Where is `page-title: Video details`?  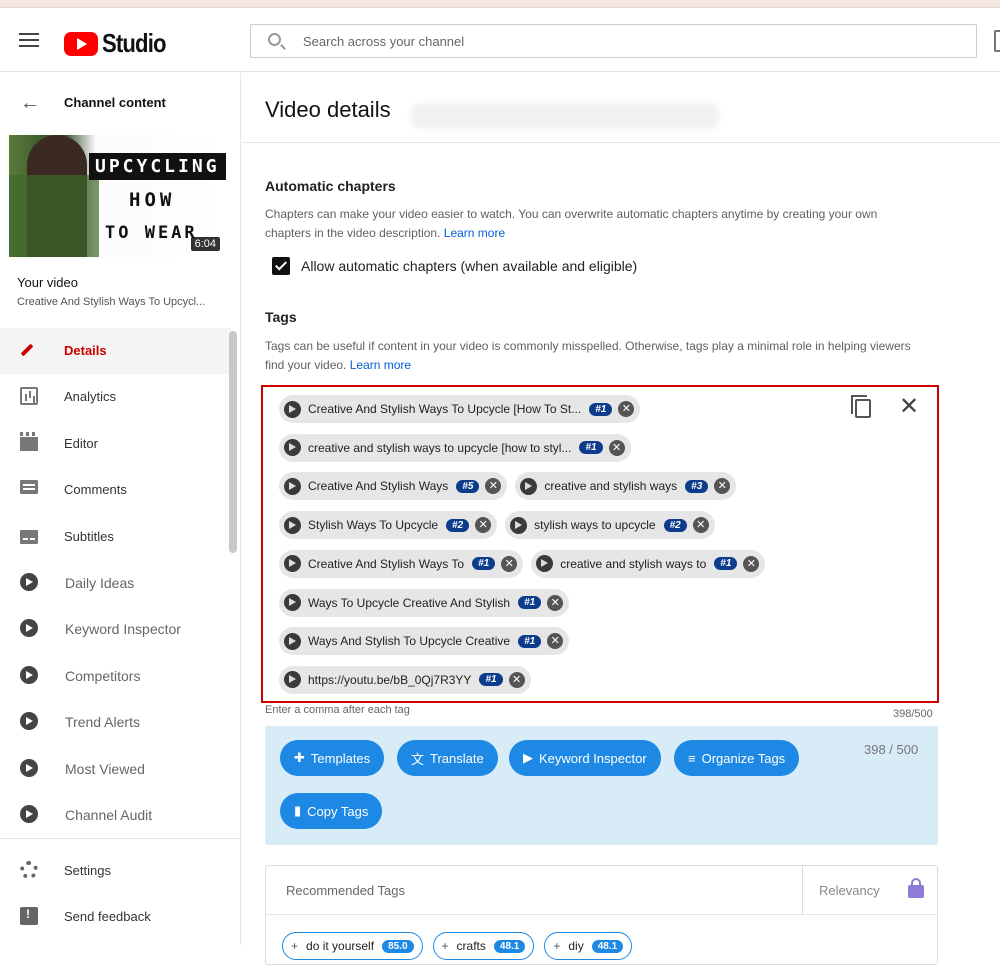 page-title: Video details is located at coordinates (328, 109).